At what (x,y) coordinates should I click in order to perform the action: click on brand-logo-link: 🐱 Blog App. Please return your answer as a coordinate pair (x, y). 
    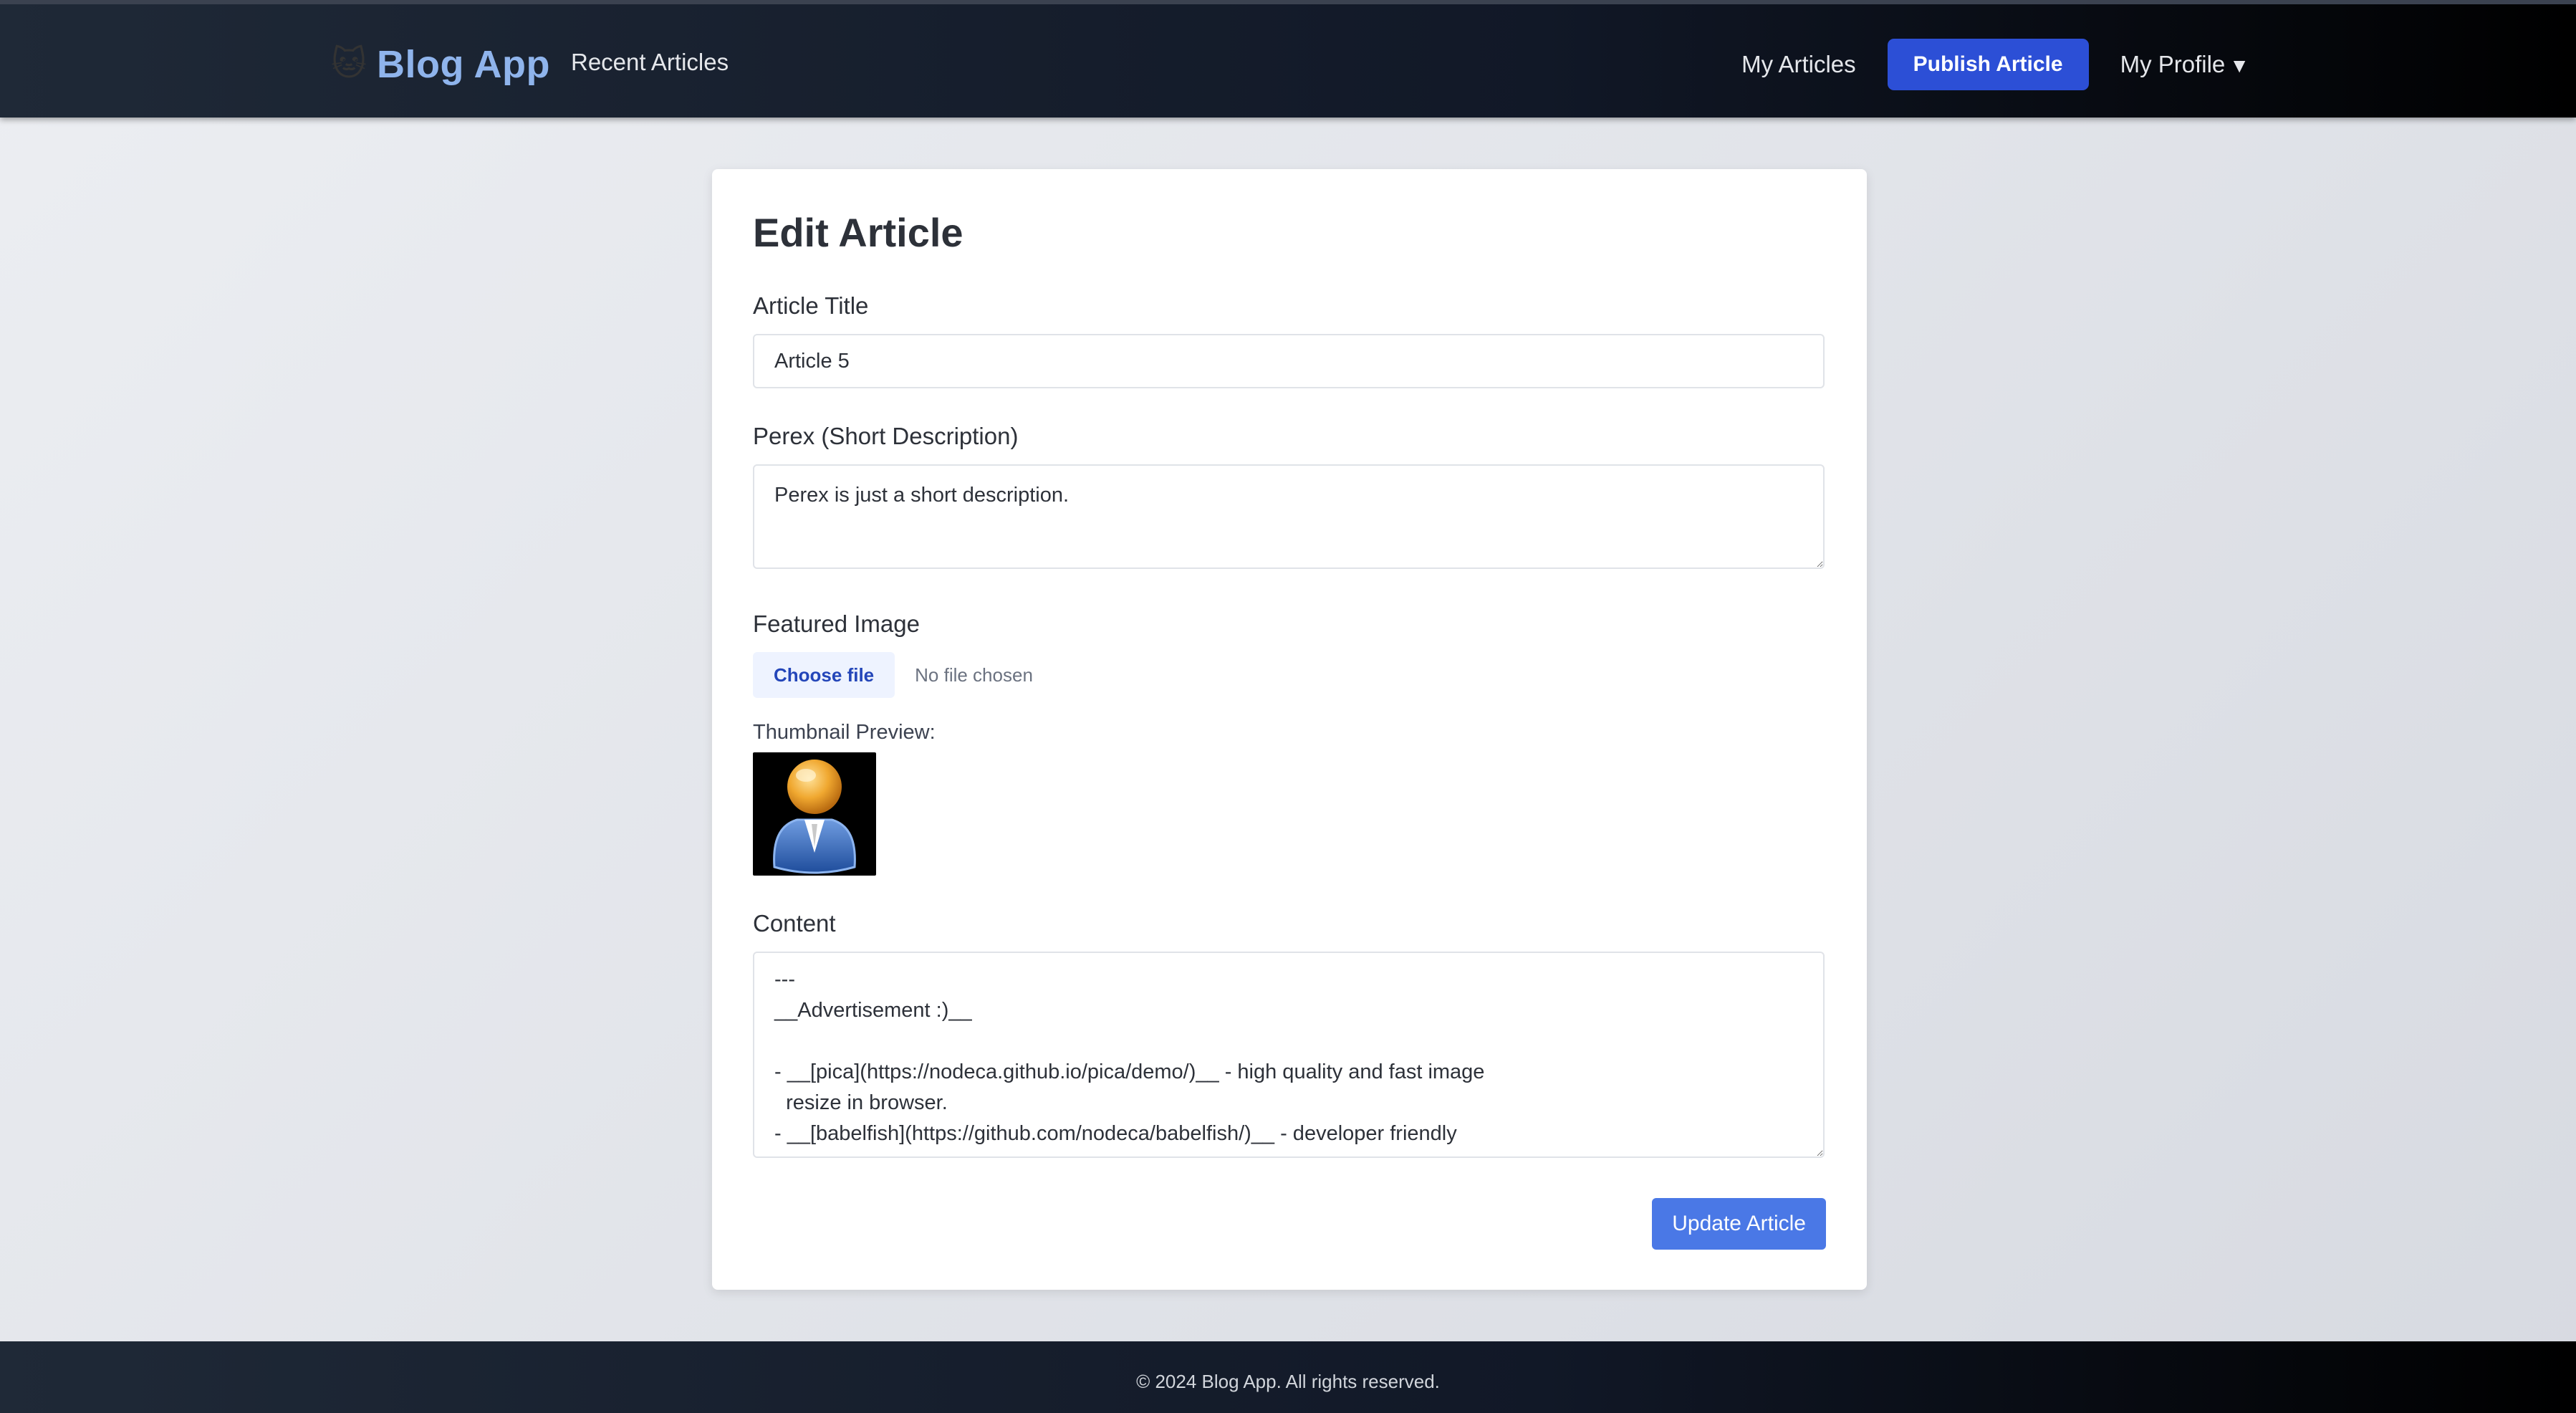
    Looking at the image, I should click on (440, 64).